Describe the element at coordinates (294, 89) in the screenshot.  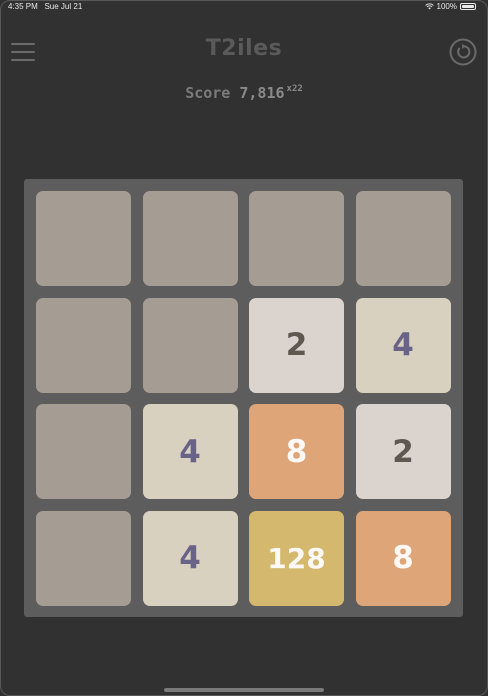
I see `score-multiplier: x22` at that location.